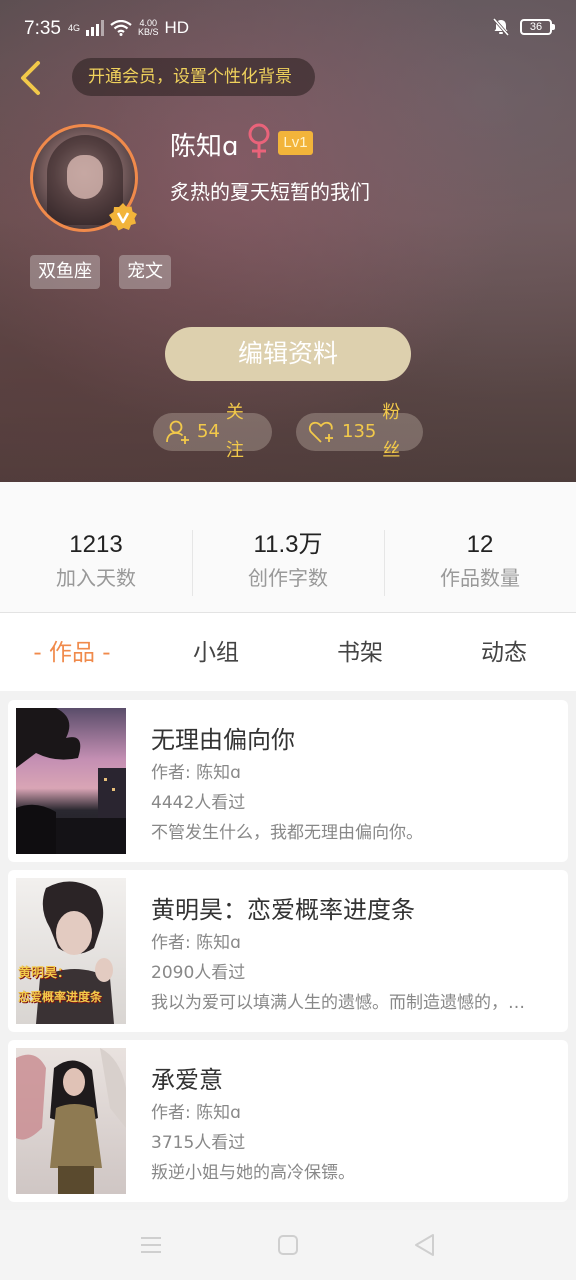  What do you see at coordinates (71, 951) in the screenshot?
I see `book-cover: 黄明昊： 恋爱概率进度条` at bounding box center [71, 951].